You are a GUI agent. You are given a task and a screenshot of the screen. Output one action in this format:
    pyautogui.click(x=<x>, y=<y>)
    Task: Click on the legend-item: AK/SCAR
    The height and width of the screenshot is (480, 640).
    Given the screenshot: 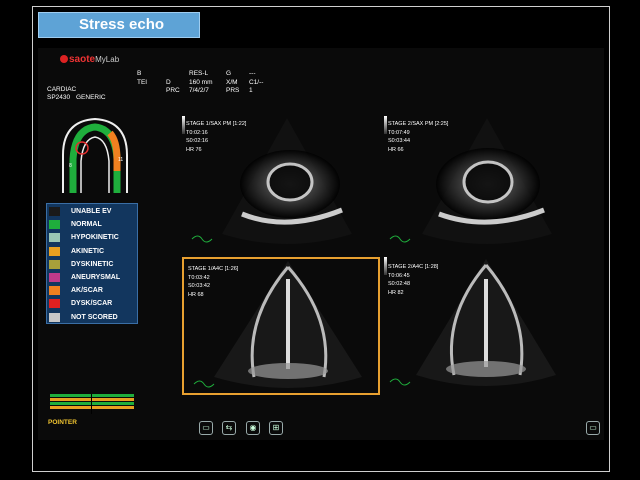 What is the action you would take?
    pyautogui.click(x=93, y=290)
    